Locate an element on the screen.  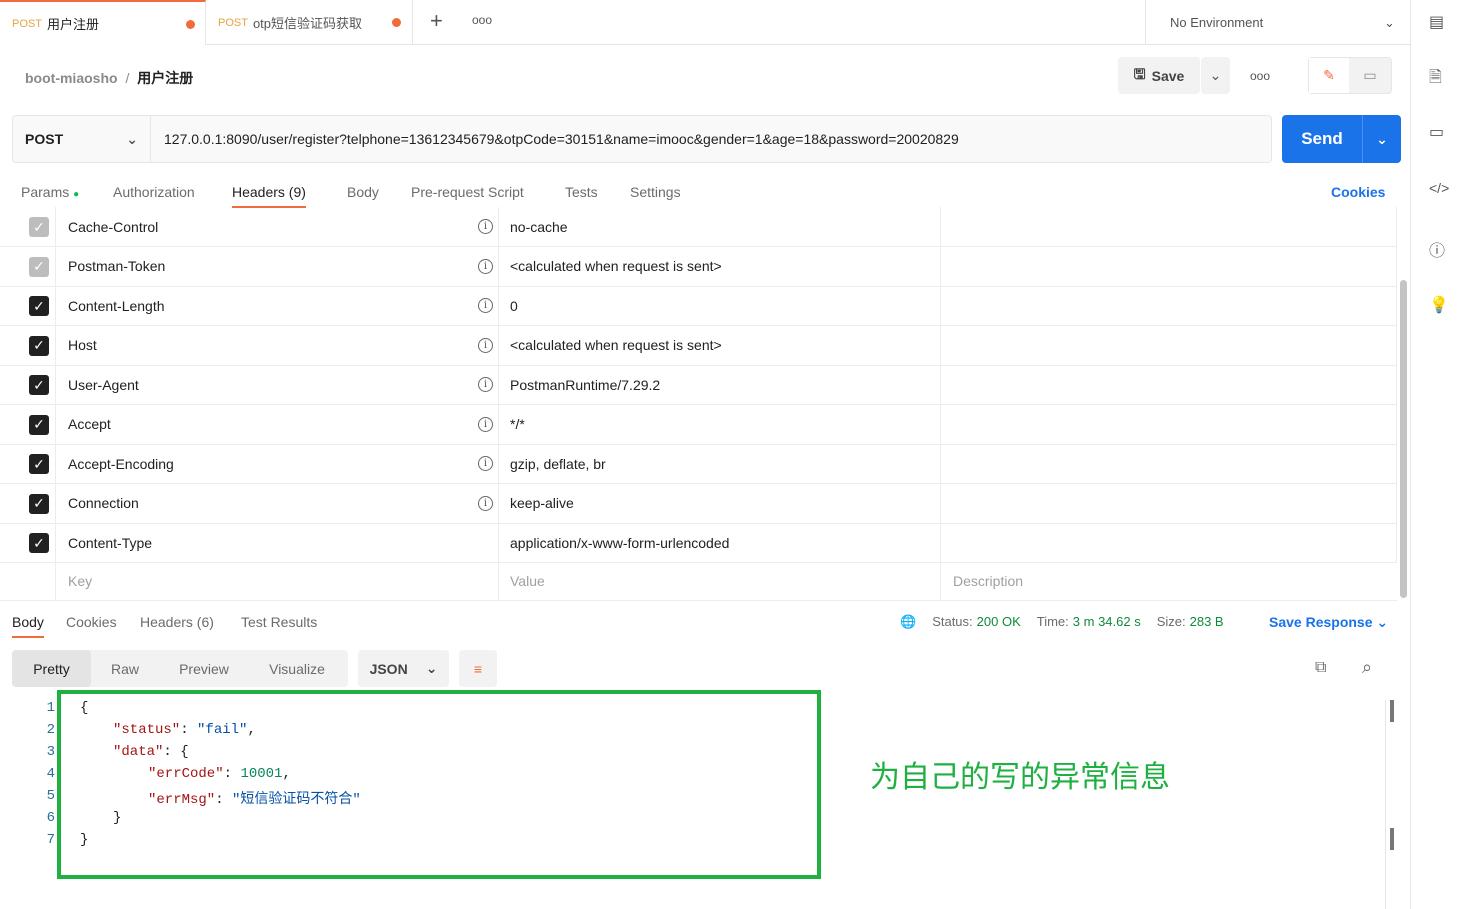
breadcrumb: boot-miaosho / 用户注册 is located at coordinates (109, 78).